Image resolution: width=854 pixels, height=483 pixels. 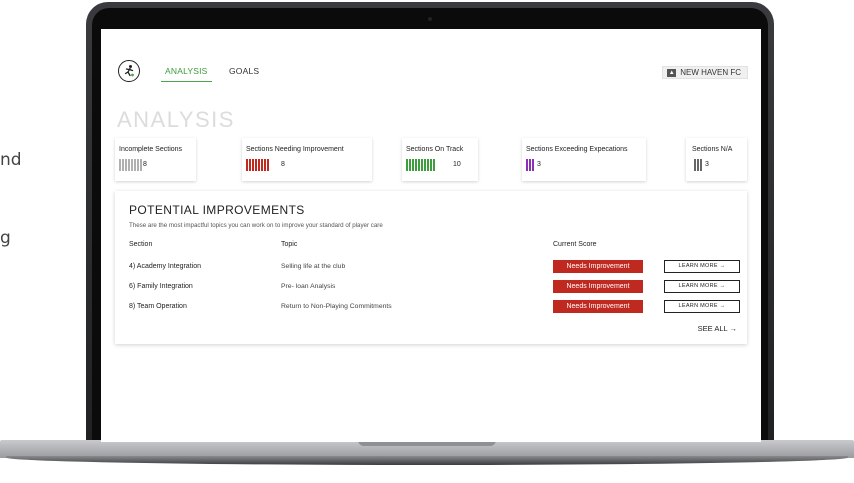 What do you see at coordinates (435, 149) in the screenshot?
I see `card-label: Sections On Track` at bounding box center [435, 149].